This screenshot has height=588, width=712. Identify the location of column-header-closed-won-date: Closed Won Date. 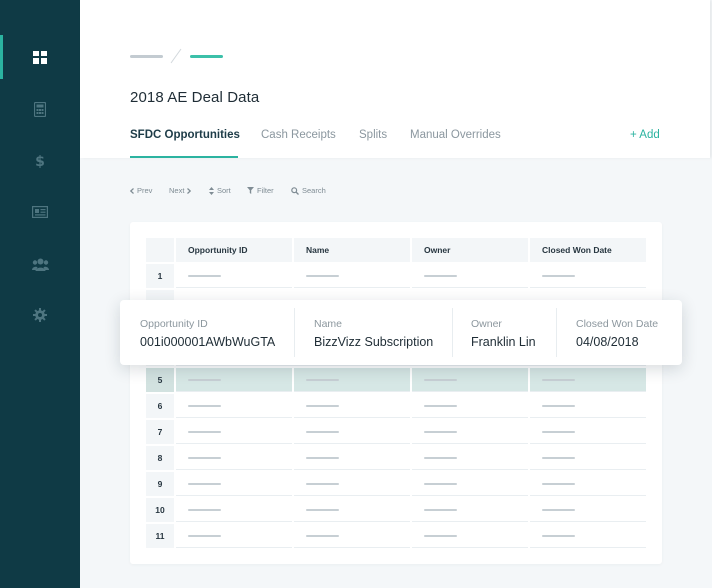
(588, 250).